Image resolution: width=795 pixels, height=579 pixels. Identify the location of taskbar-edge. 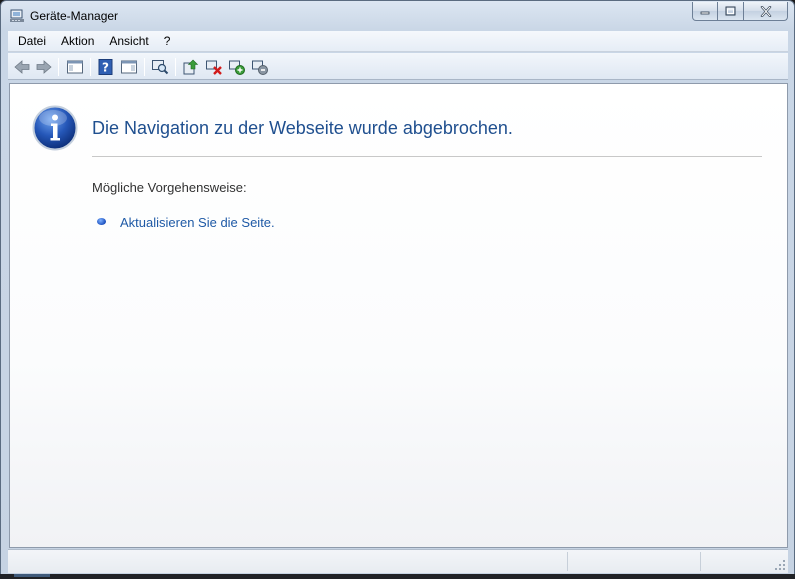
(397, 576).